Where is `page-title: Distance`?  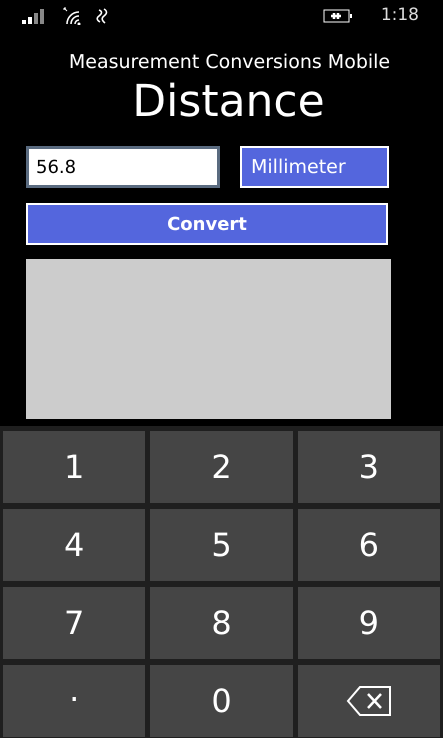
page-title: Distance is located at coordinates (228, 102).